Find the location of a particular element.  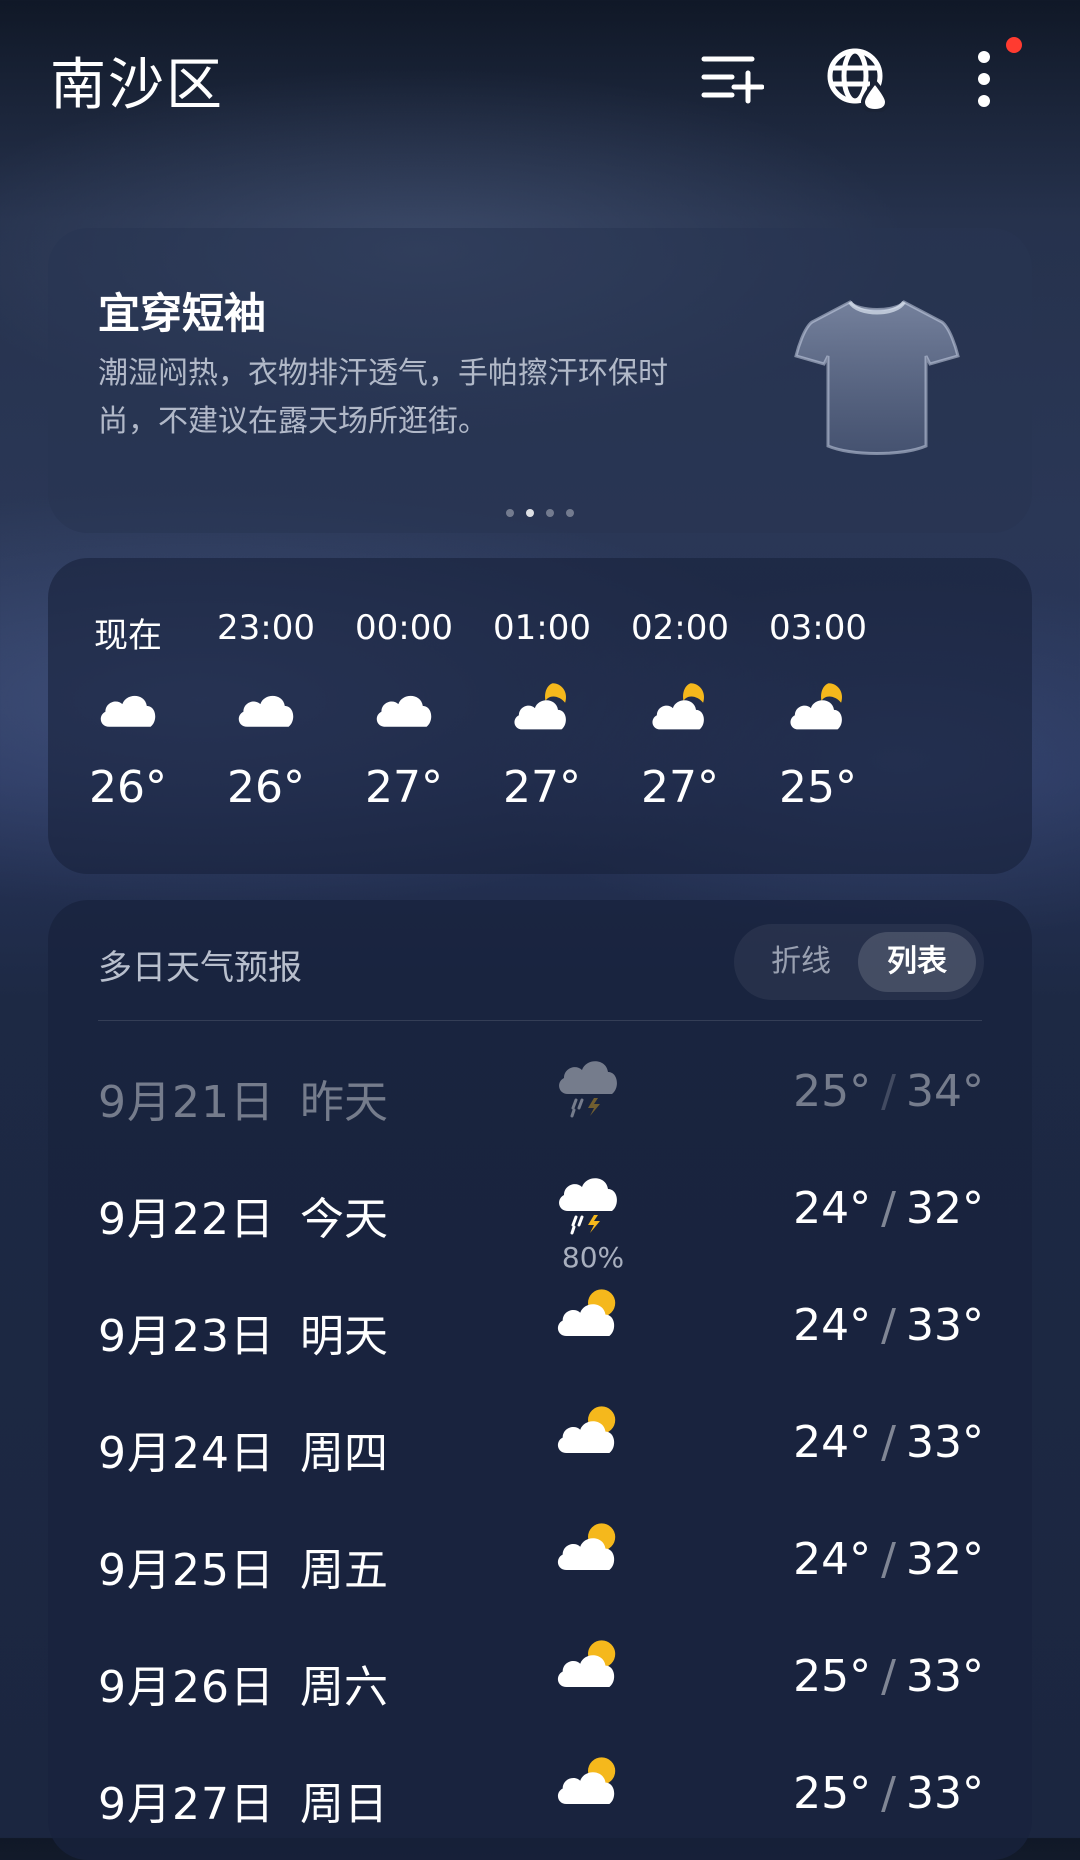

more-menu-icon is located at coordinates (984, 79).